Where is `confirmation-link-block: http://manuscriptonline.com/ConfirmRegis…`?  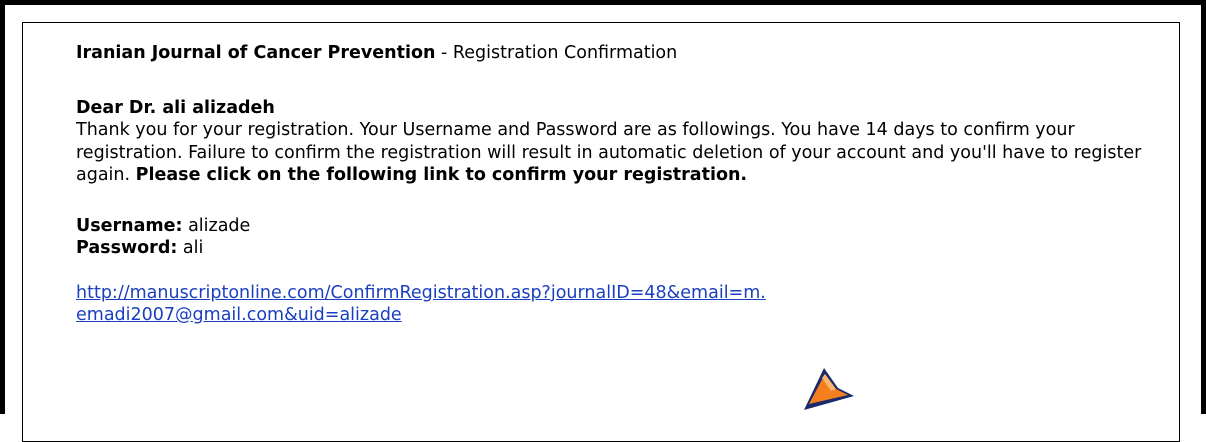 confirmation-link-block: http://manuscriptonline.com/ConfirmRegis… is located at coordinates (611, 304).